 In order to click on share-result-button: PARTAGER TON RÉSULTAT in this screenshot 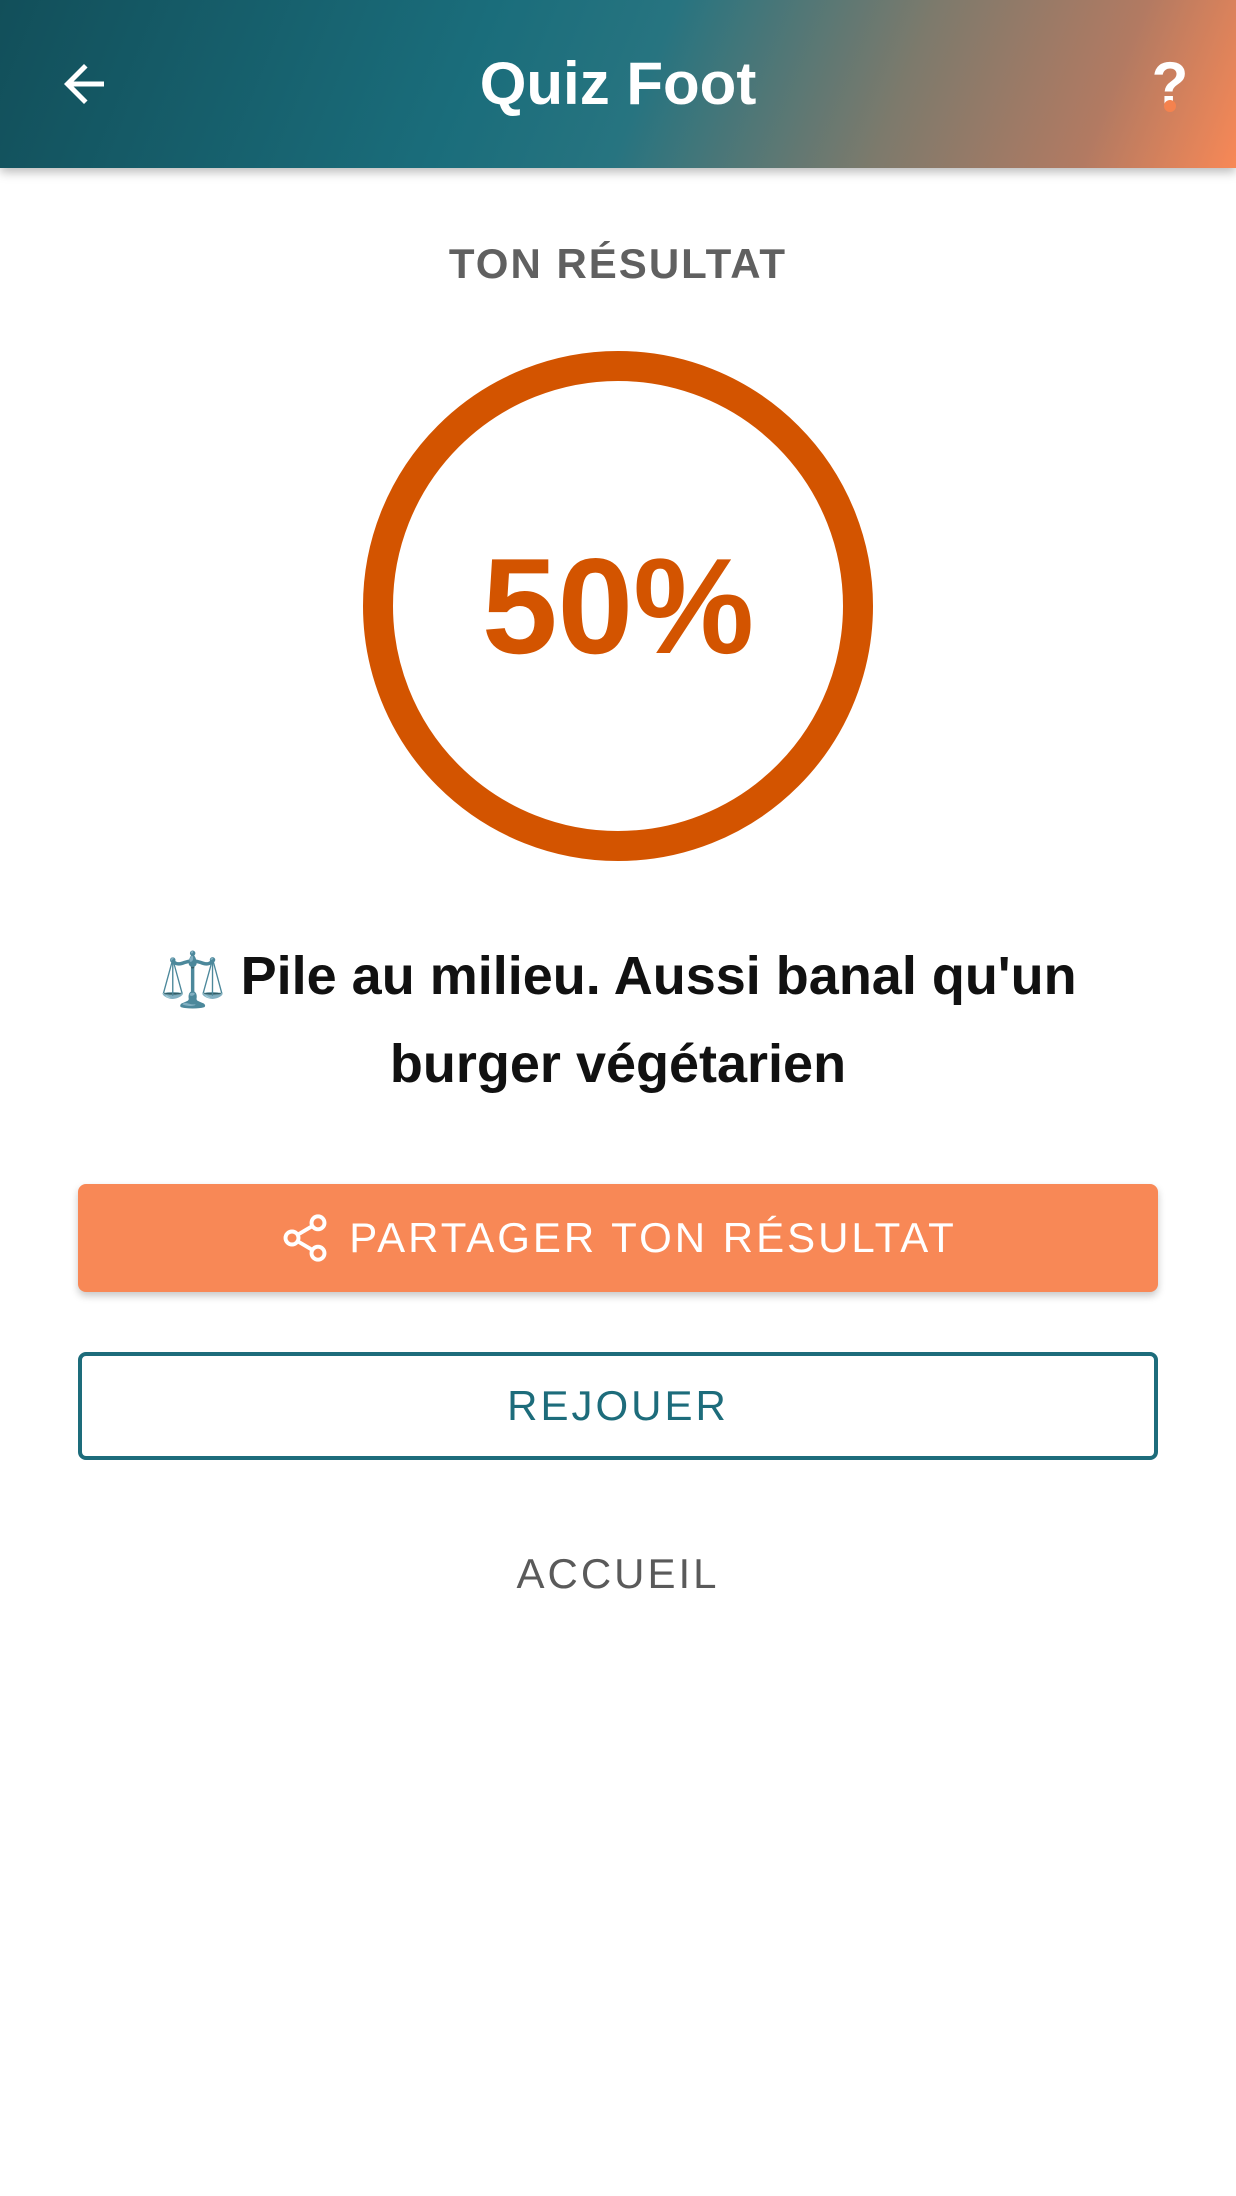, I will do `click(618, 1238)`.